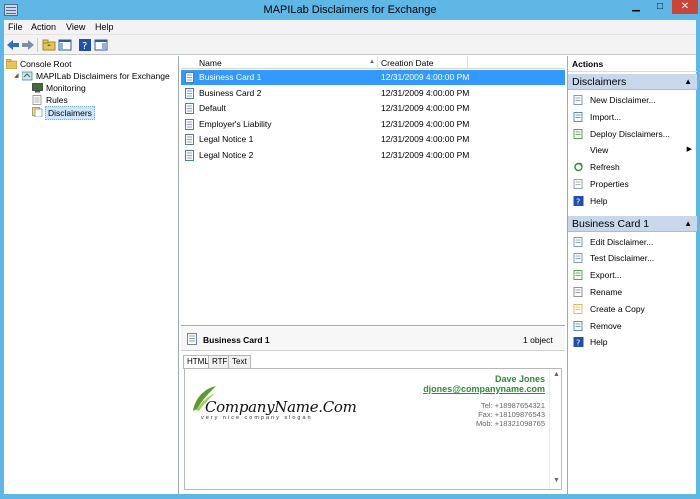  What do you see at coordinates (578, 184) in the screenshot?
I see `properties-icon` at bounding box center [578, 184].